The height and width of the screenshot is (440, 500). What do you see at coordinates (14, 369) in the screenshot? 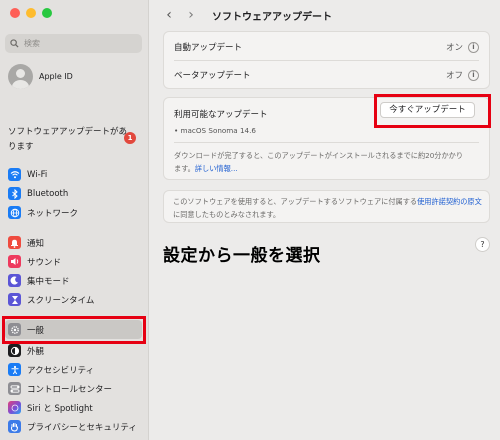
I see `accessibility-icon` at bounding box center [14, 369].